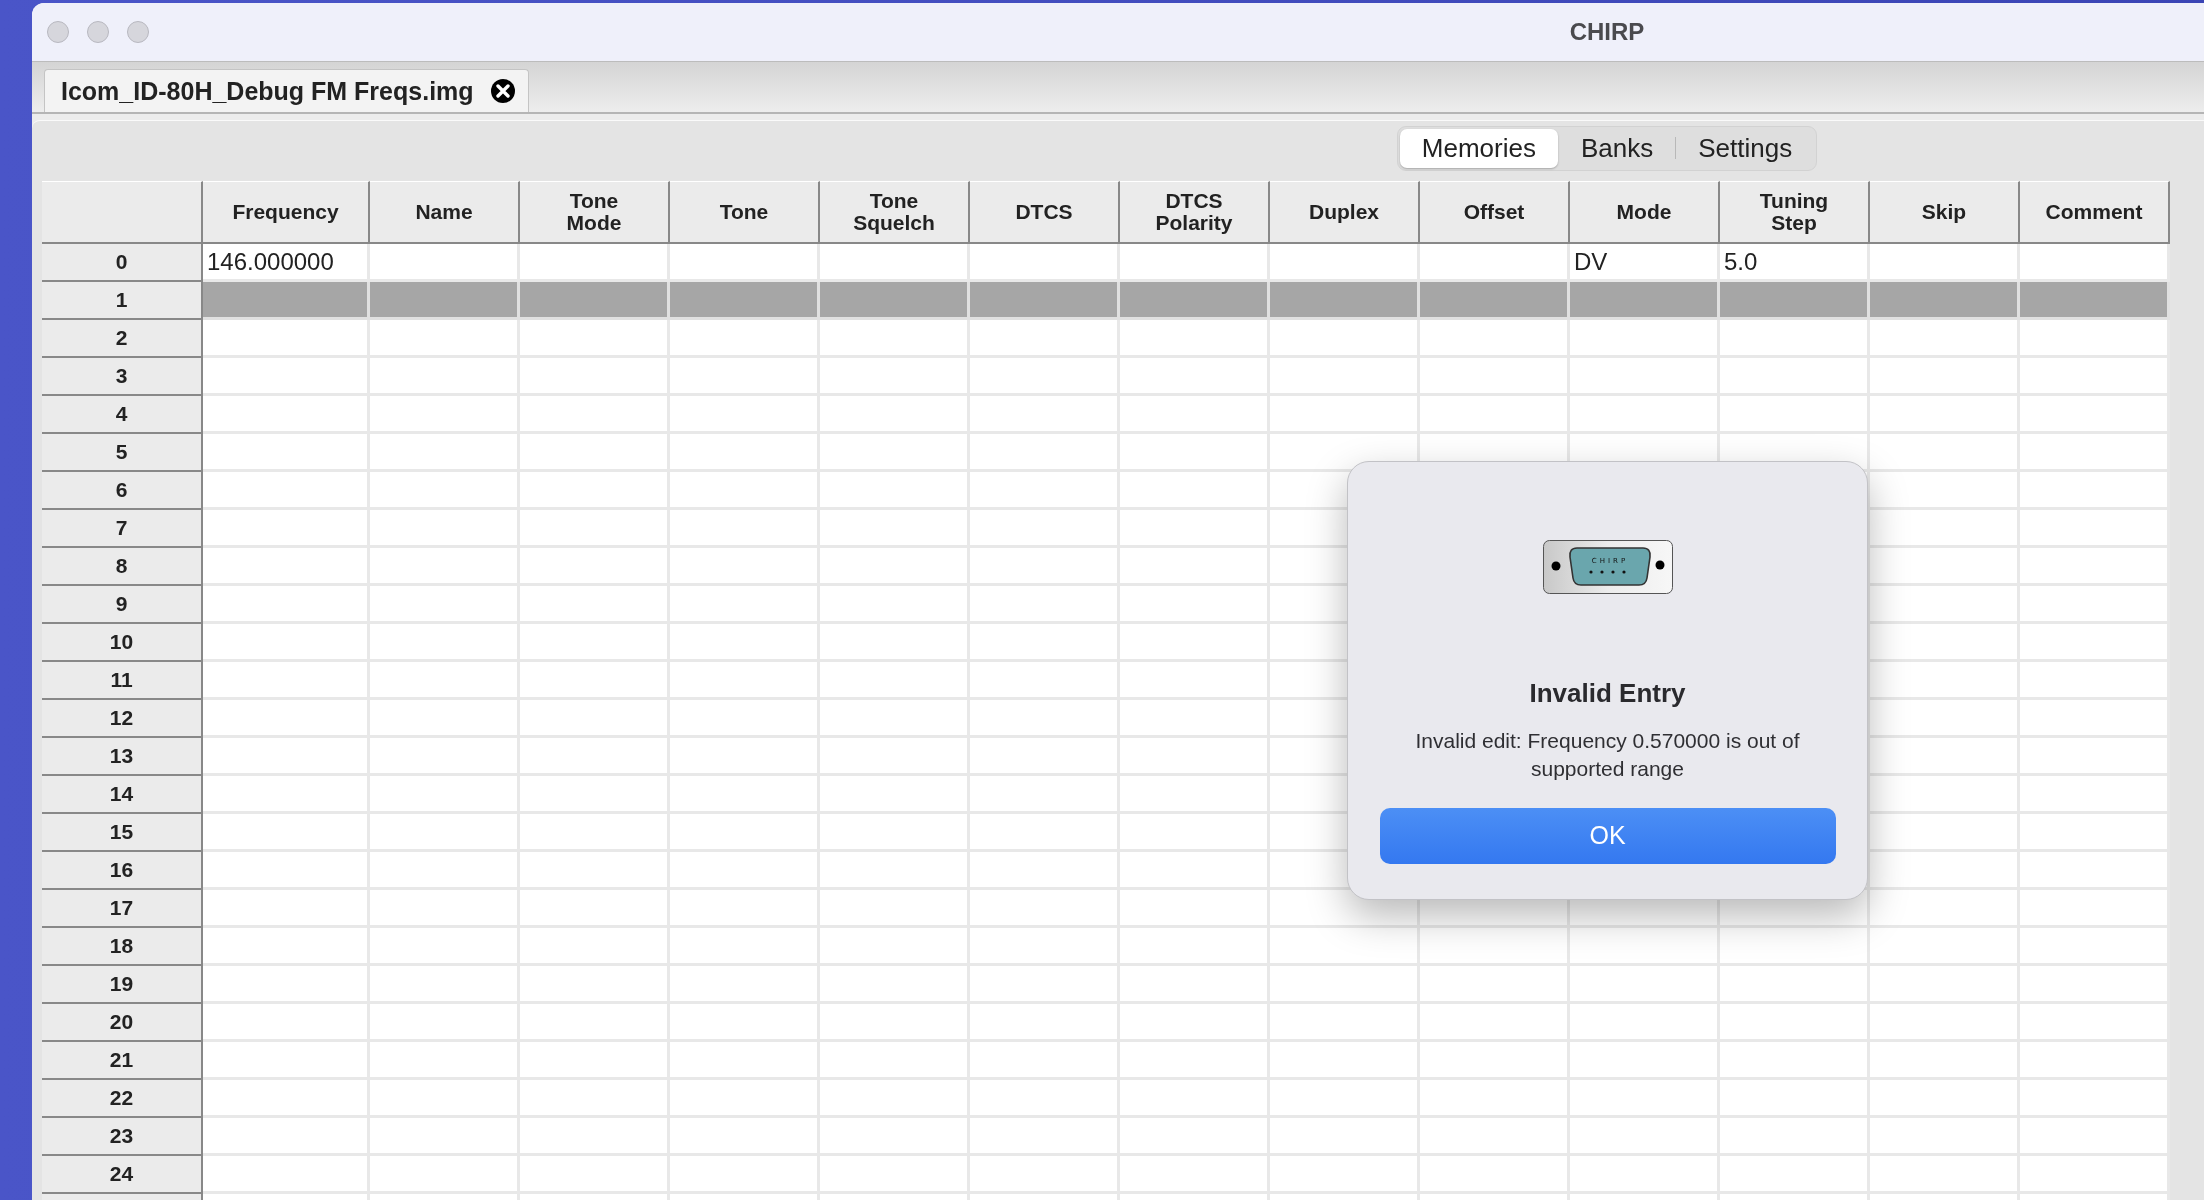  What do you see at coordinates (122, 833) in the screenshot?
I see `row-number: 15` at bounding box center [122, 833].